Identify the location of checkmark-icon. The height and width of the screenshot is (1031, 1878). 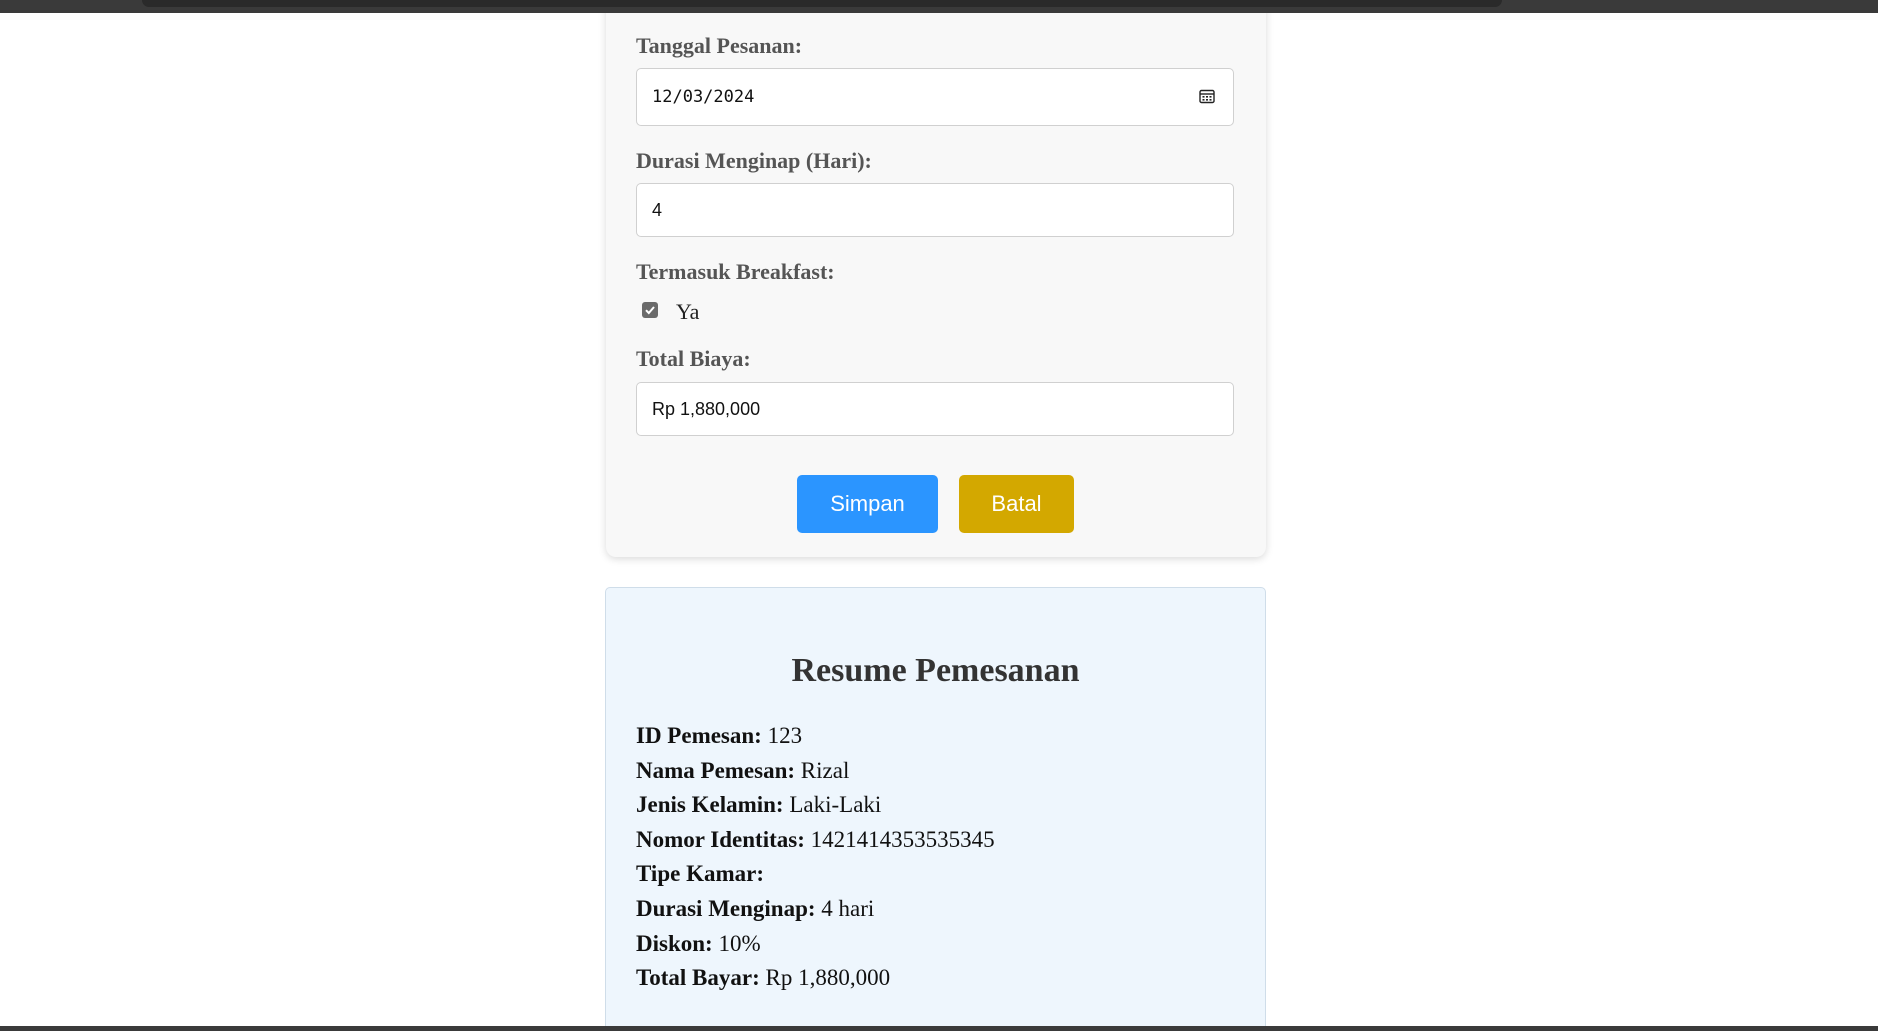
(650, 310).